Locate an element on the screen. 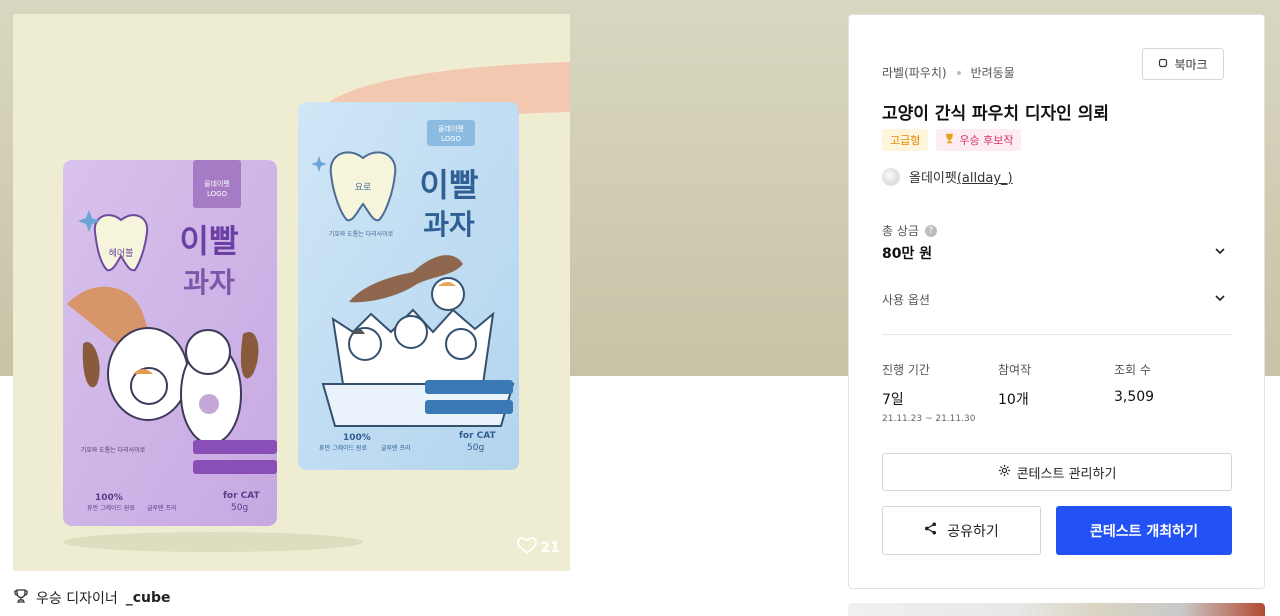 The height and width of the screenshot is (616, 1280). avatar is located at coordinates (891, 176).